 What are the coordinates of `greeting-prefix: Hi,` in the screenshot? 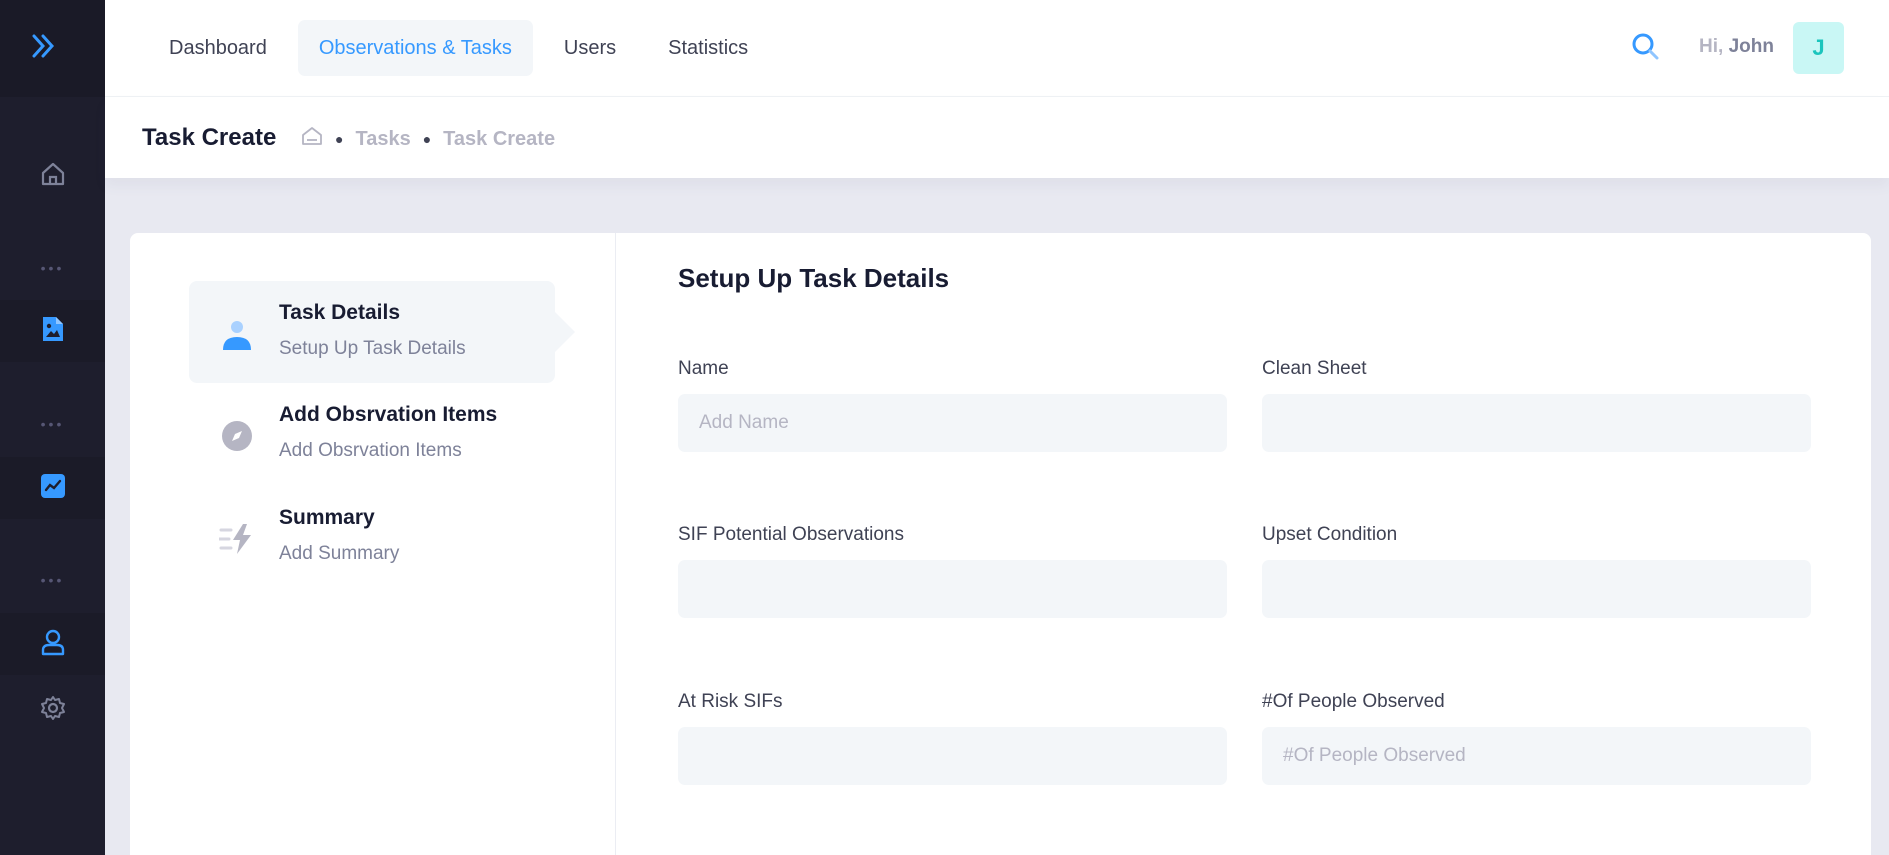 It's located at (1711, 46).